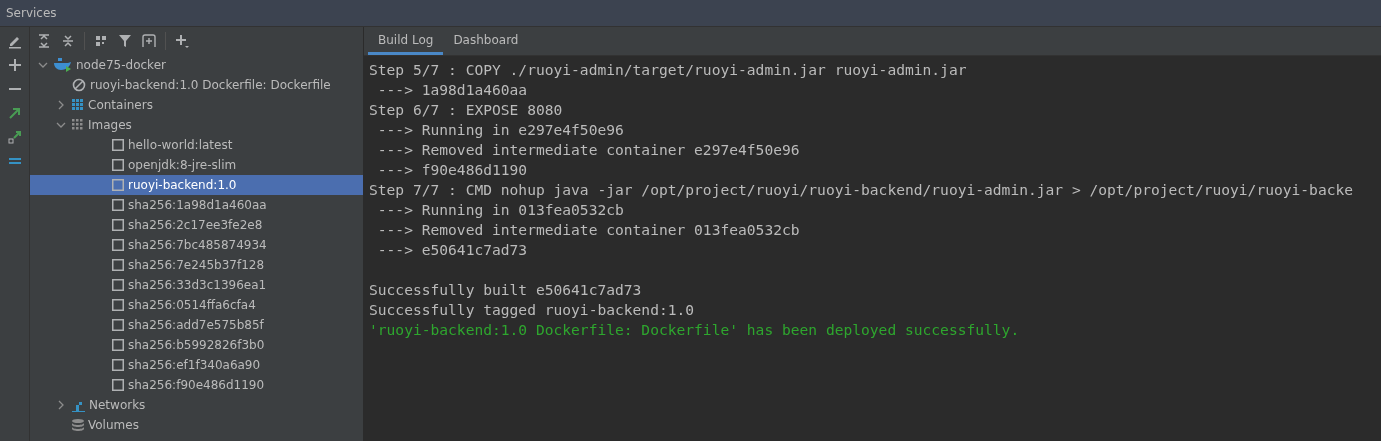 This screenshot has width=1381, height=441. What do you see at coordinates (192, 305) in the screenshot?
I see `tree-item-label: sha256:0514ffa6cfa4` at bounding box center [192, 305].